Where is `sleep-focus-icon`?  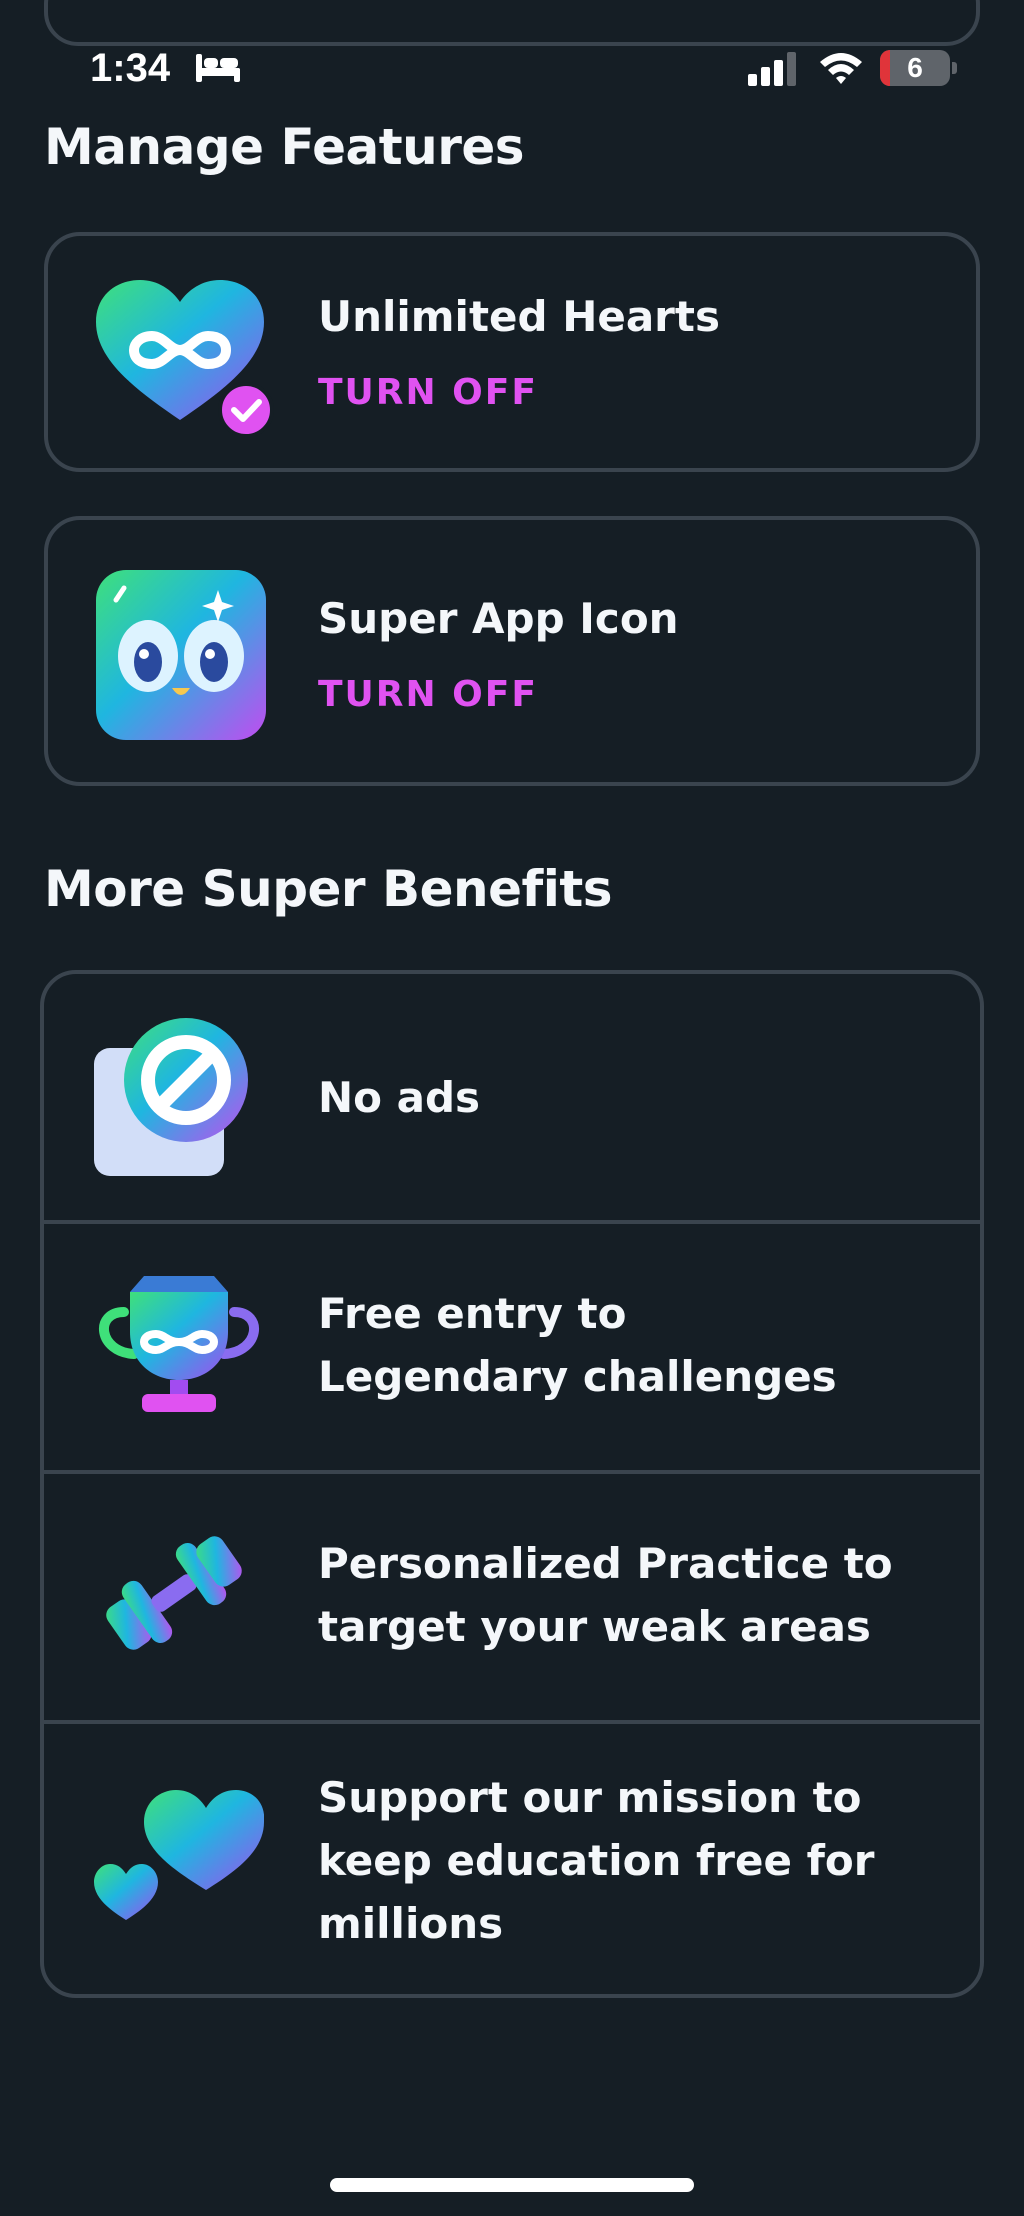 sleep-focus-icon is located at coordinates (218, 68).